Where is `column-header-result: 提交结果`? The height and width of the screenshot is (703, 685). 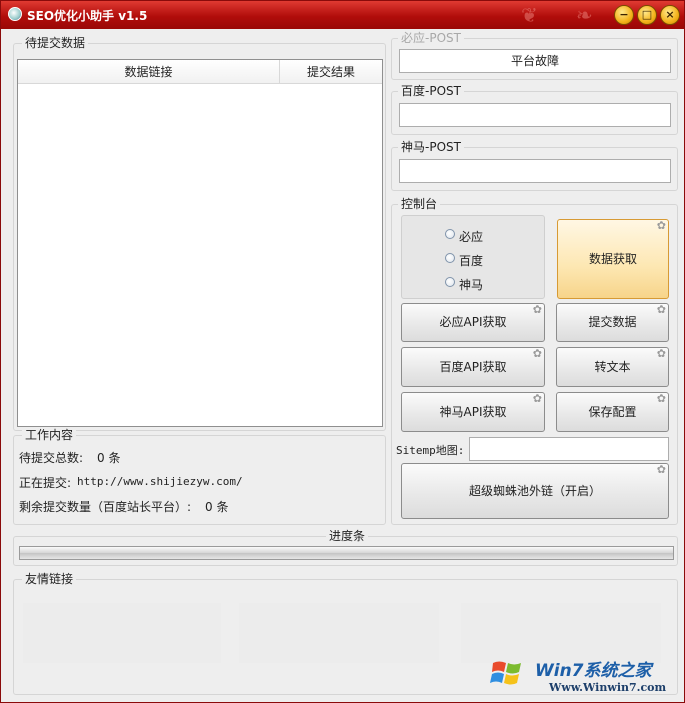 column-header-result: 提交结果 is located at coordinates (331, 72).